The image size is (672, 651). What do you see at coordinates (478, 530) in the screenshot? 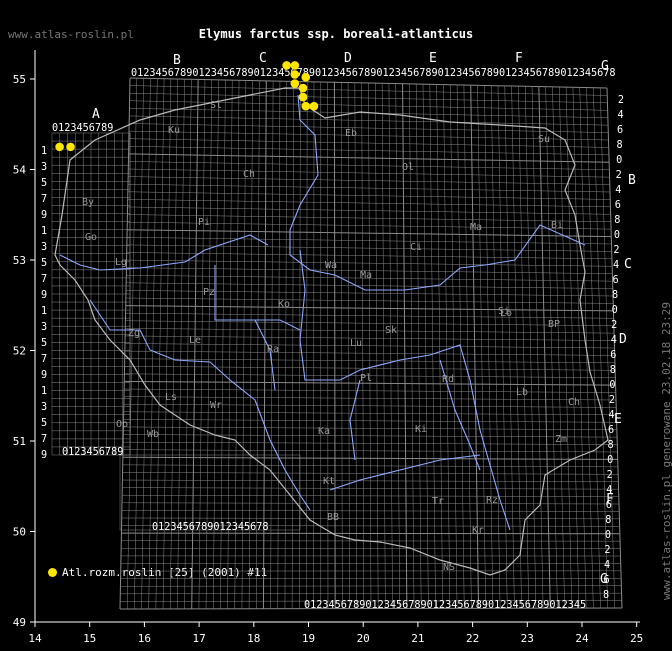
I see `region-code-label: Kr` at bounding box center [478, 530].